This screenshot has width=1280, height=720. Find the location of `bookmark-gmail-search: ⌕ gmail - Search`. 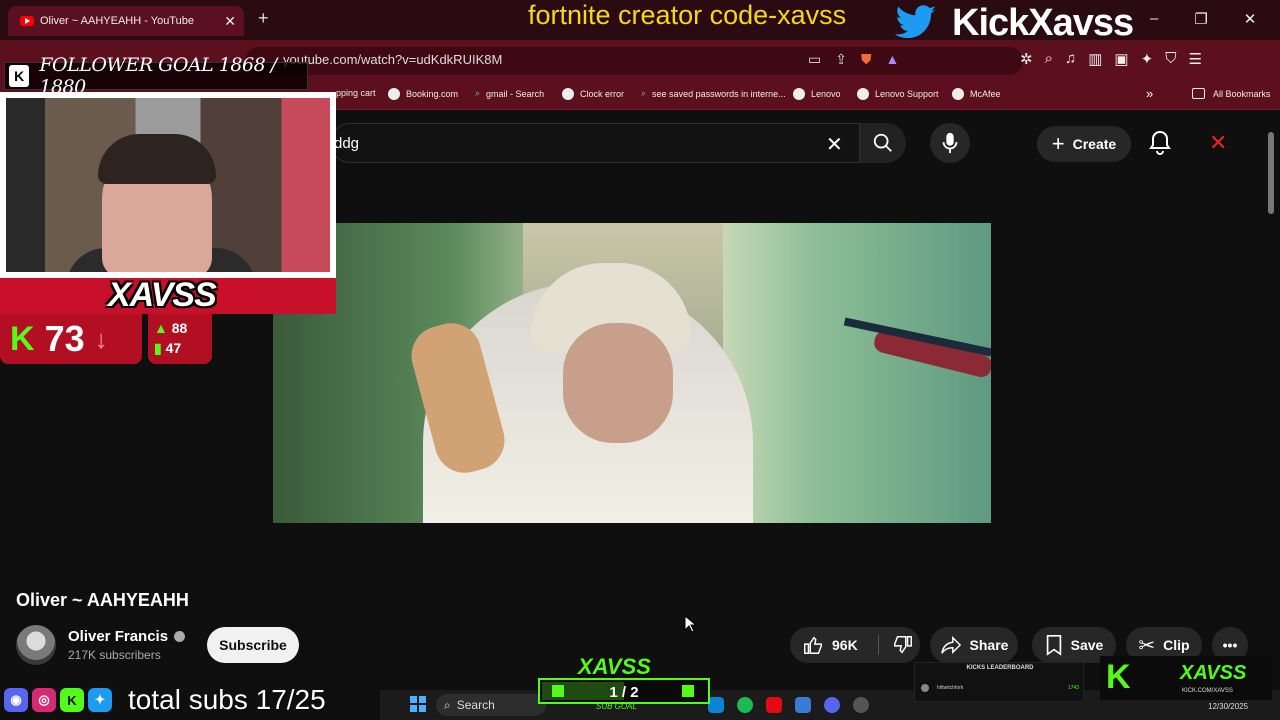

bookmark-gmail-search: ⌕ gmail - Search is located at coordinates (509, 93).